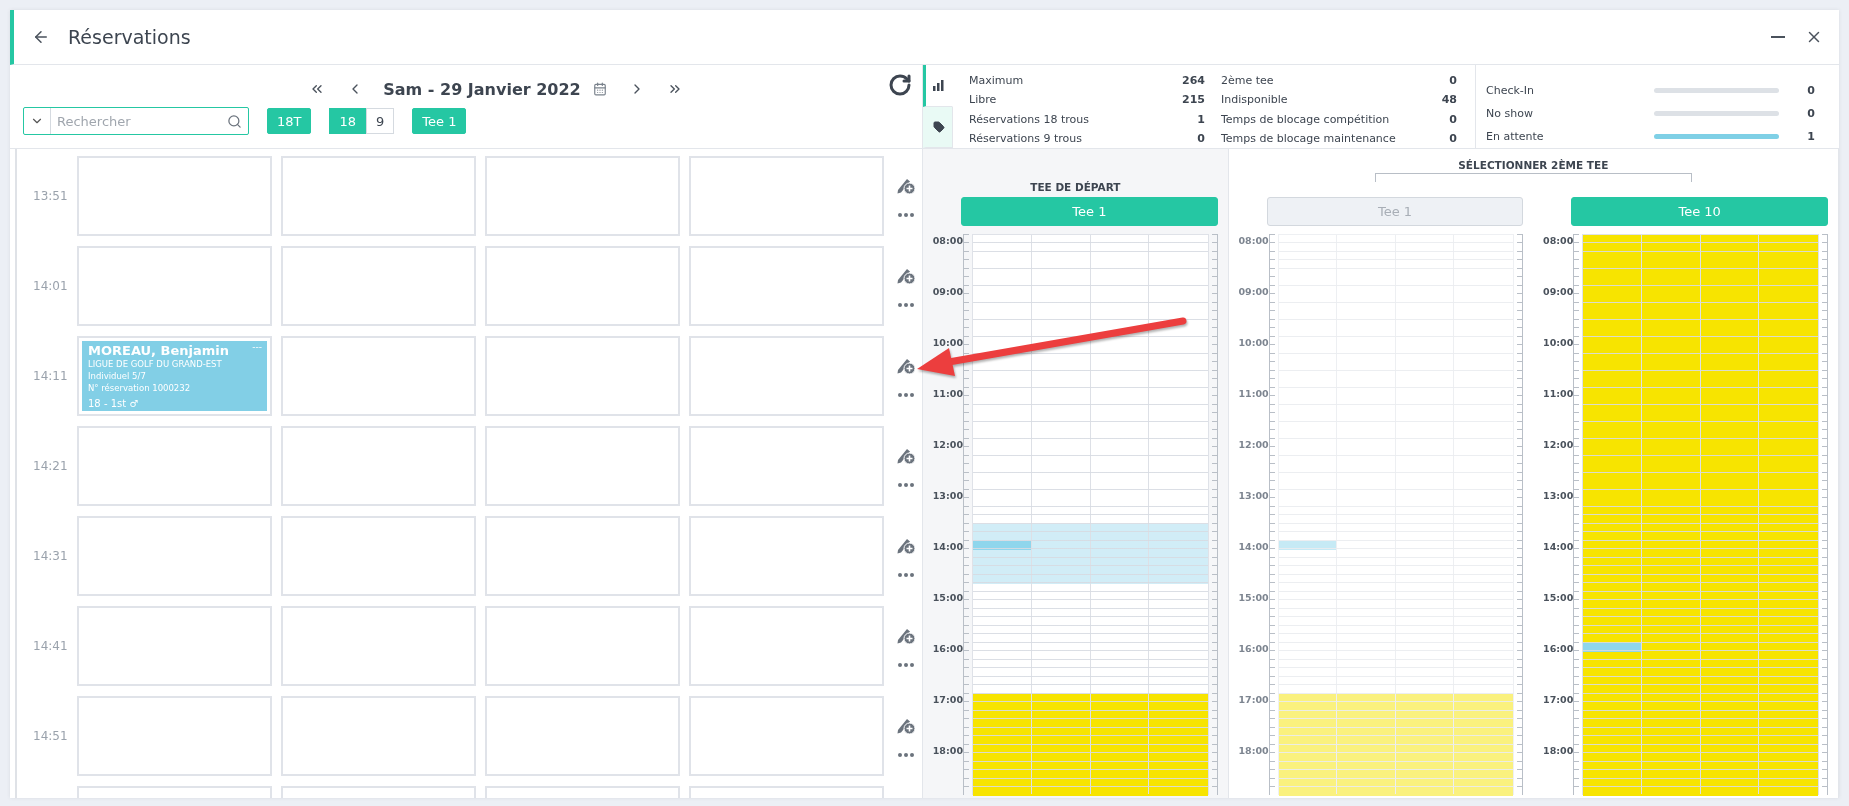 This screenshot has width=1849, height=806. What do you see at coordinates (130, 37) in the screenshot?
I see `window-title: Réservations` at bounding box center [130, 37].